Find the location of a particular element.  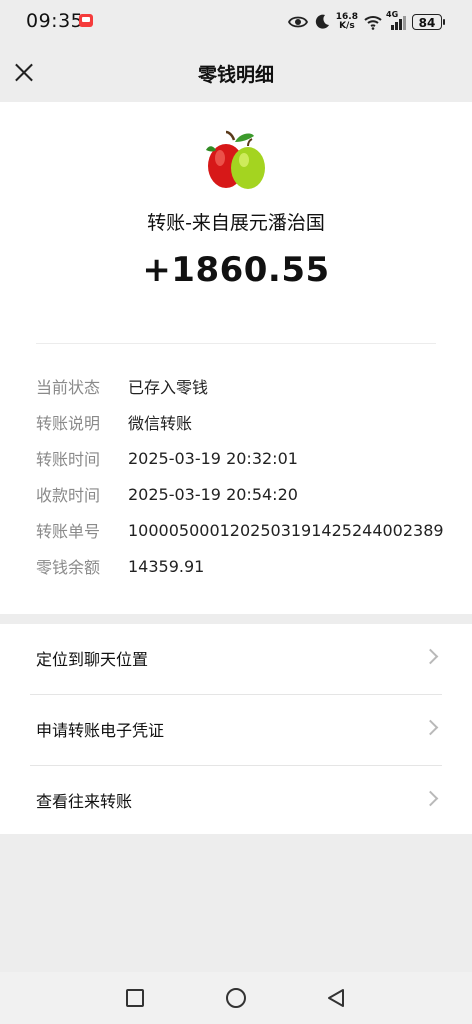

page-title: 零钱明细 is located at coordinates (235, 75).